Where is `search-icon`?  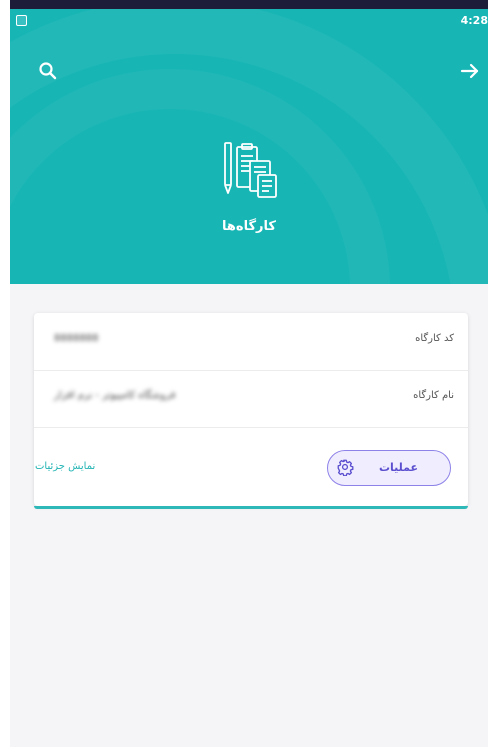 search-icon is located at coordinates (48, 71).